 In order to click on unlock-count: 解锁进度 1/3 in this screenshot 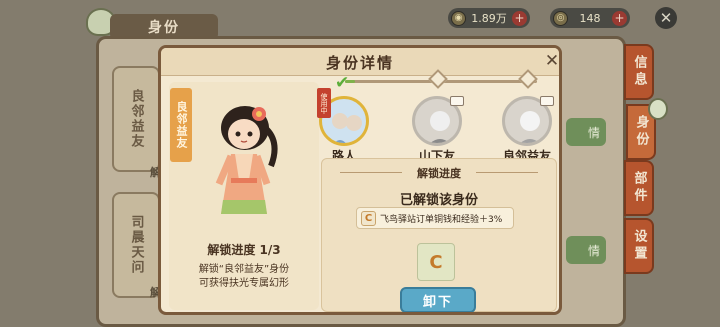, I will do `click(244, 250)`.